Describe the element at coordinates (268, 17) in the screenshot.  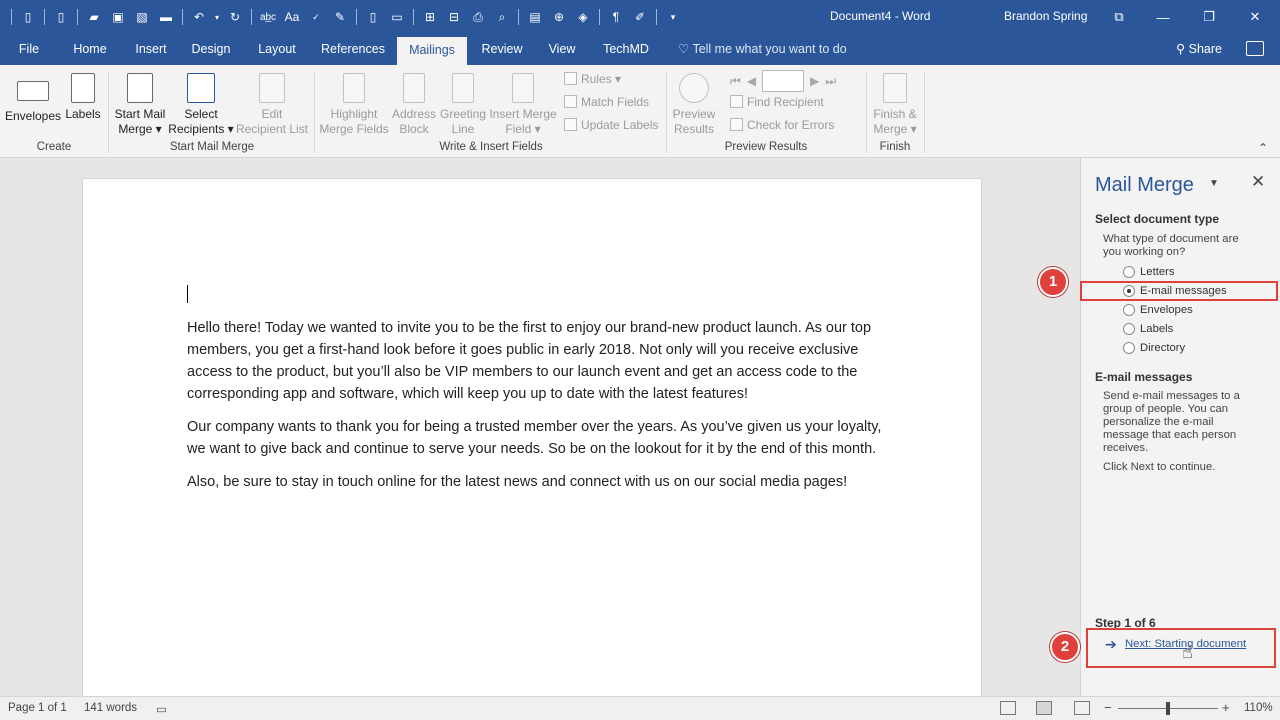
I see `spelling-icon: ab̲c` at that location.